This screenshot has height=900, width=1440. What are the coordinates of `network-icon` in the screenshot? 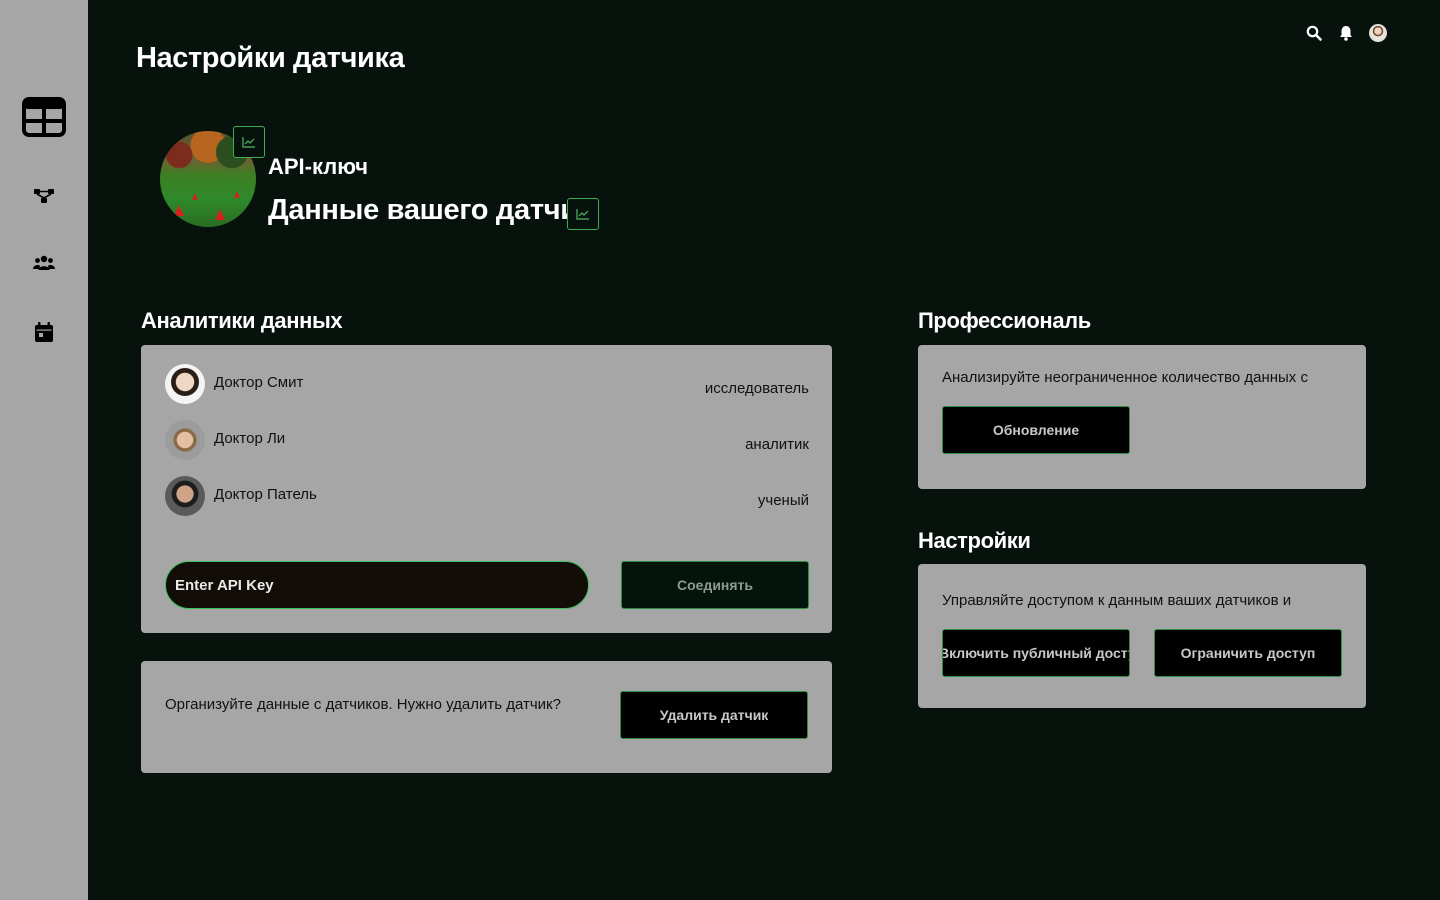 It's located at (44, 196).